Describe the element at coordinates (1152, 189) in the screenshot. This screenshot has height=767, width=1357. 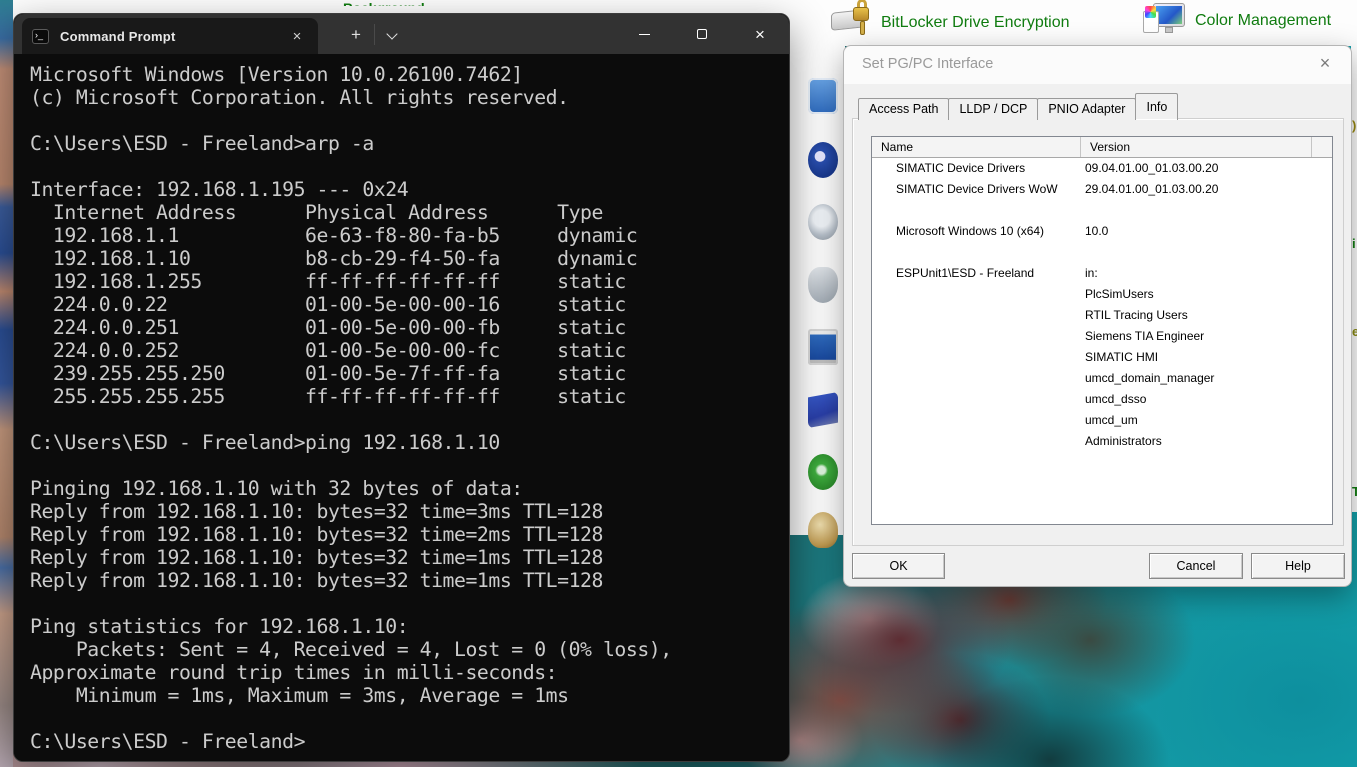
I see `cell-version: 29.04.01.00_01.03.00.20` at that location.